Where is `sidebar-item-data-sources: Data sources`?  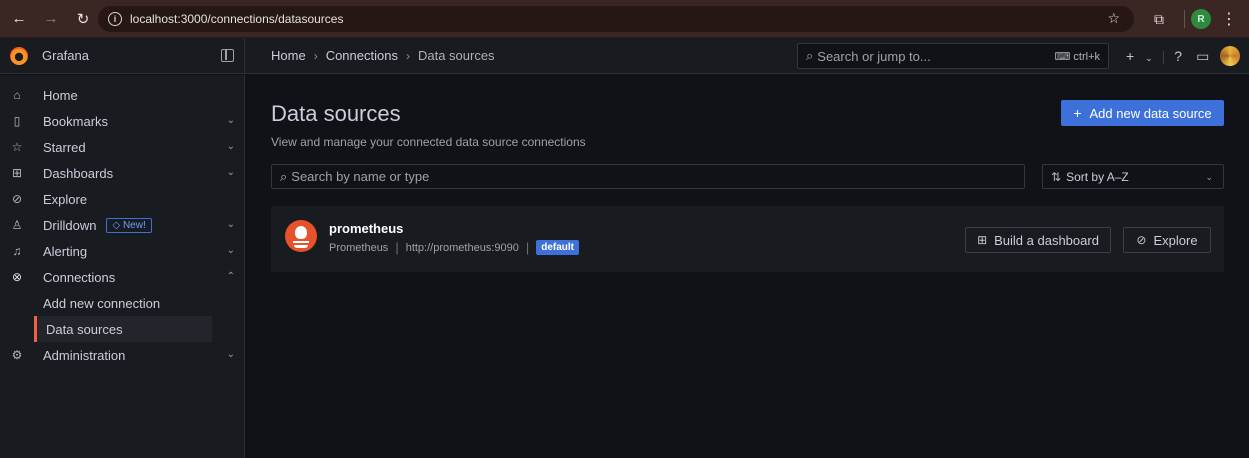
sidebar-item-data-sources: Data sources is located at coordinates (123, 329).